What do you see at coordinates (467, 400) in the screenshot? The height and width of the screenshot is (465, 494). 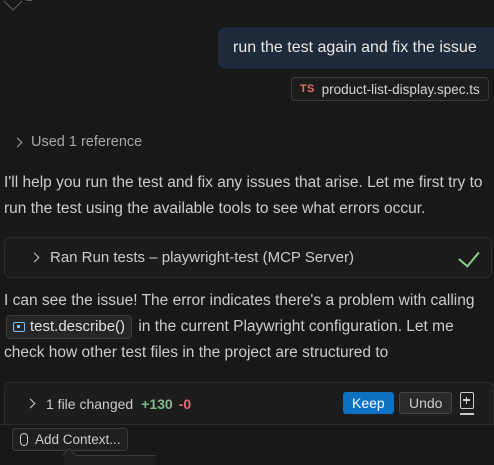 I see `review-changes-icon` at bounding box center [467, 400].